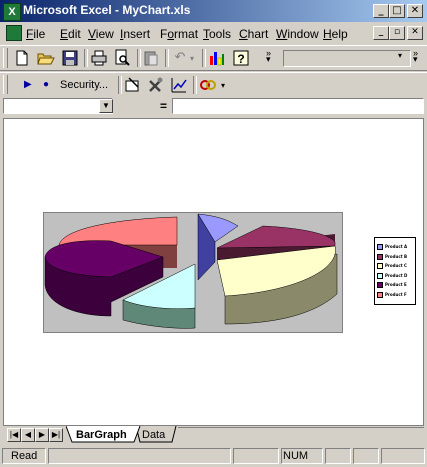  Describe the element at coordinates (277, 285) in the screenshot. I see `pie-slice-product-c` at that location.